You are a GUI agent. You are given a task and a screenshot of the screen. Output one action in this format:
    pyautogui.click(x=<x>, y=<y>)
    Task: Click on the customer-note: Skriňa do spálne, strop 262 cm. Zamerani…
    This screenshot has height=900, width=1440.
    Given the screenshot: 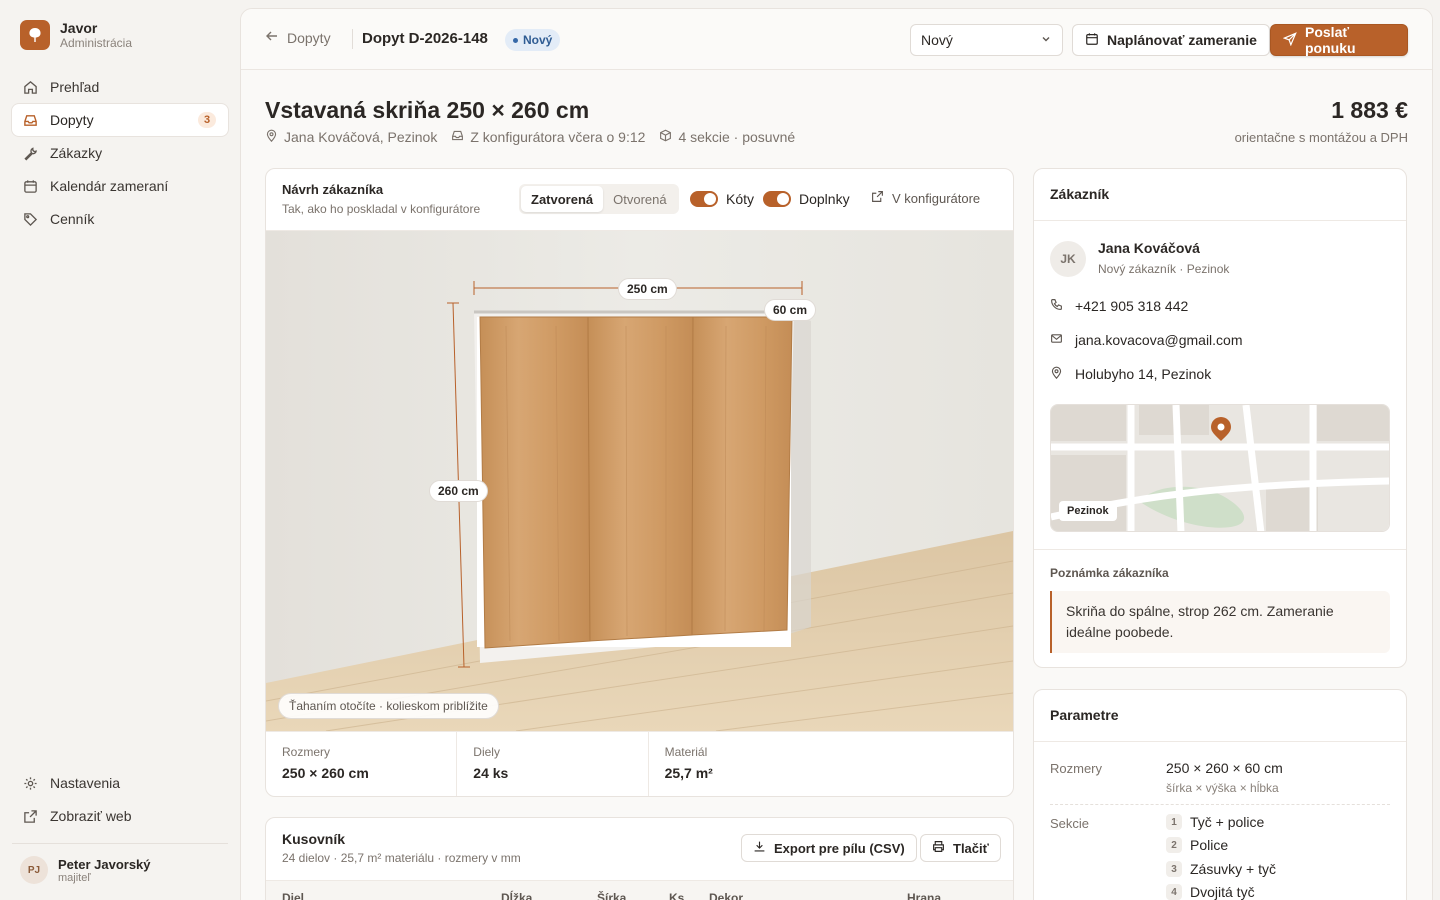 What is the action you would take?
    pyautogui.click(x=1220, y=622)
    